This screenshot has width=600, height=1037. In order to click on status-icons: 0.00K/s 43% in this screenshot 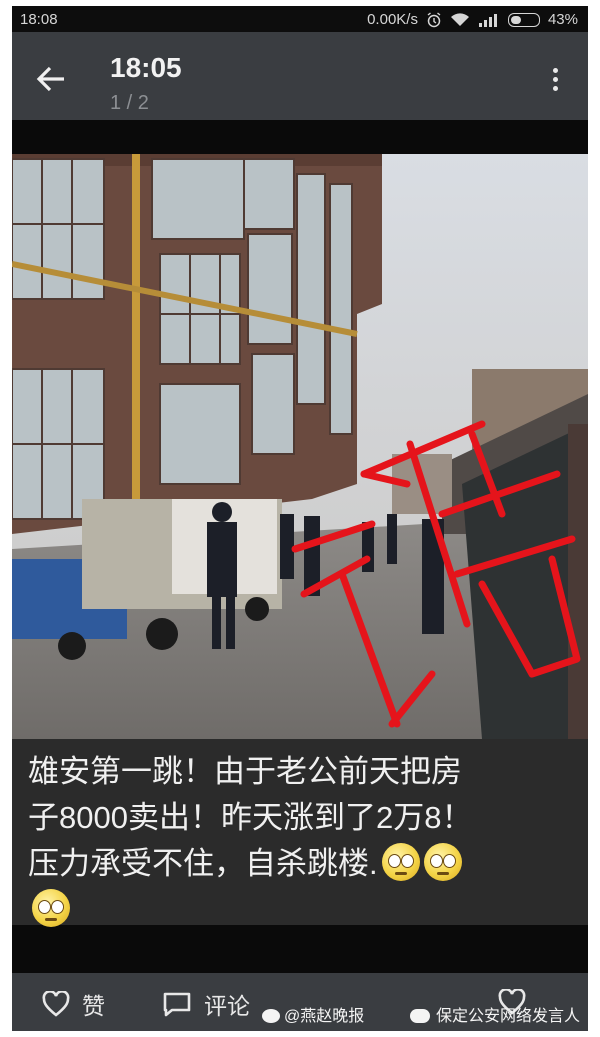, I will do `click(472, 19)`.